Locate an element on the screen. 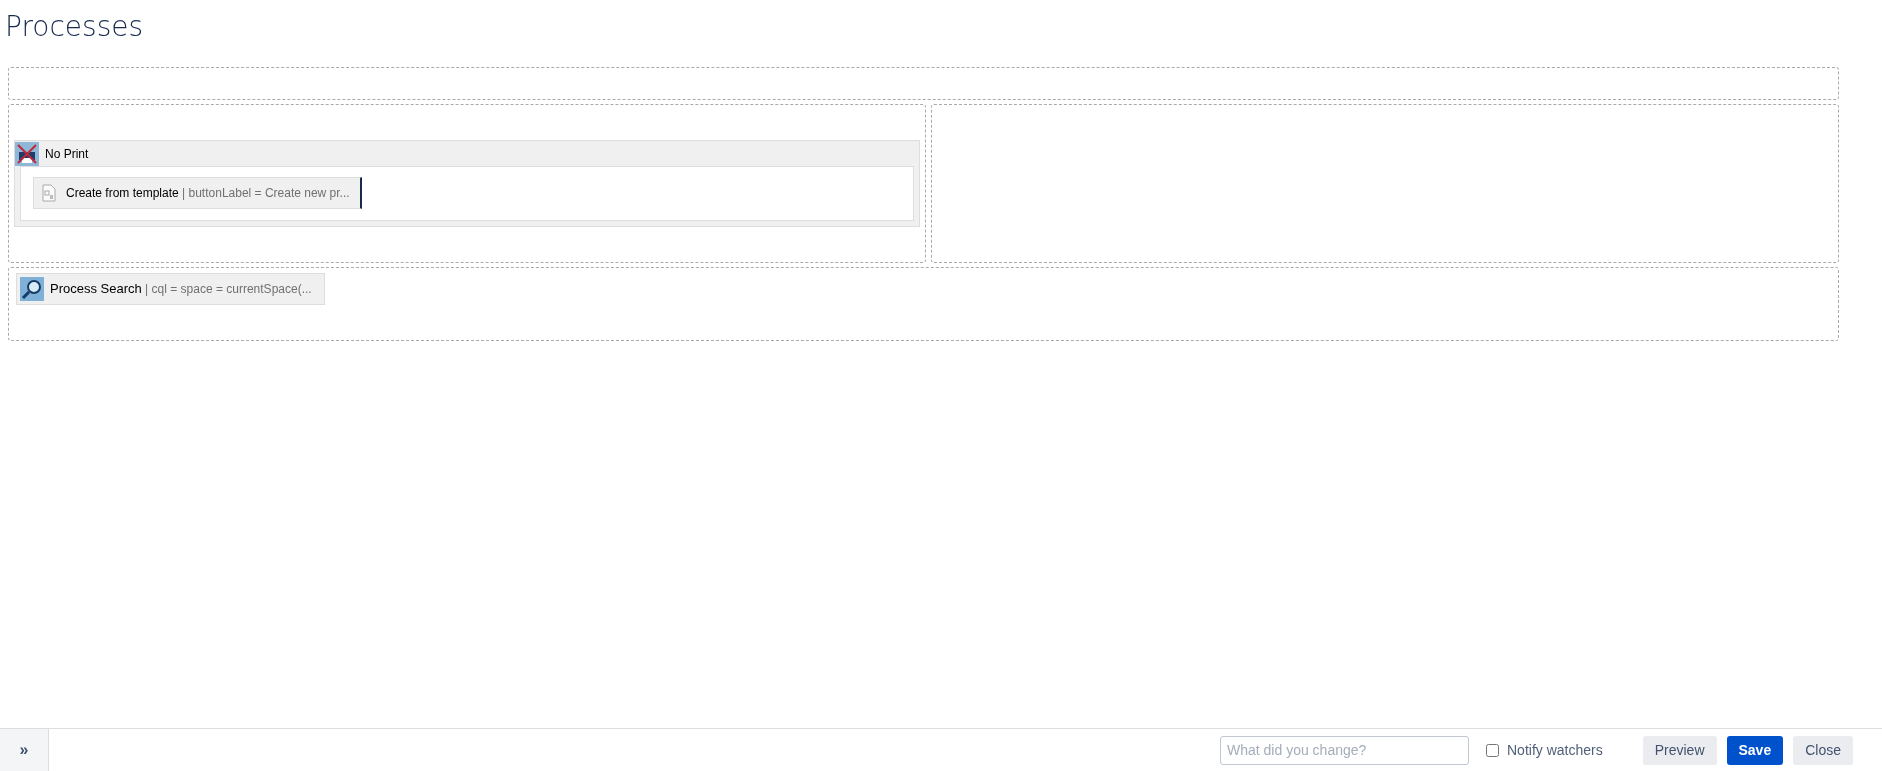 Image resolution: width=1882 pixels, height=771 pixels. toolbar-button: Close is located at coordinates (1823, 750).